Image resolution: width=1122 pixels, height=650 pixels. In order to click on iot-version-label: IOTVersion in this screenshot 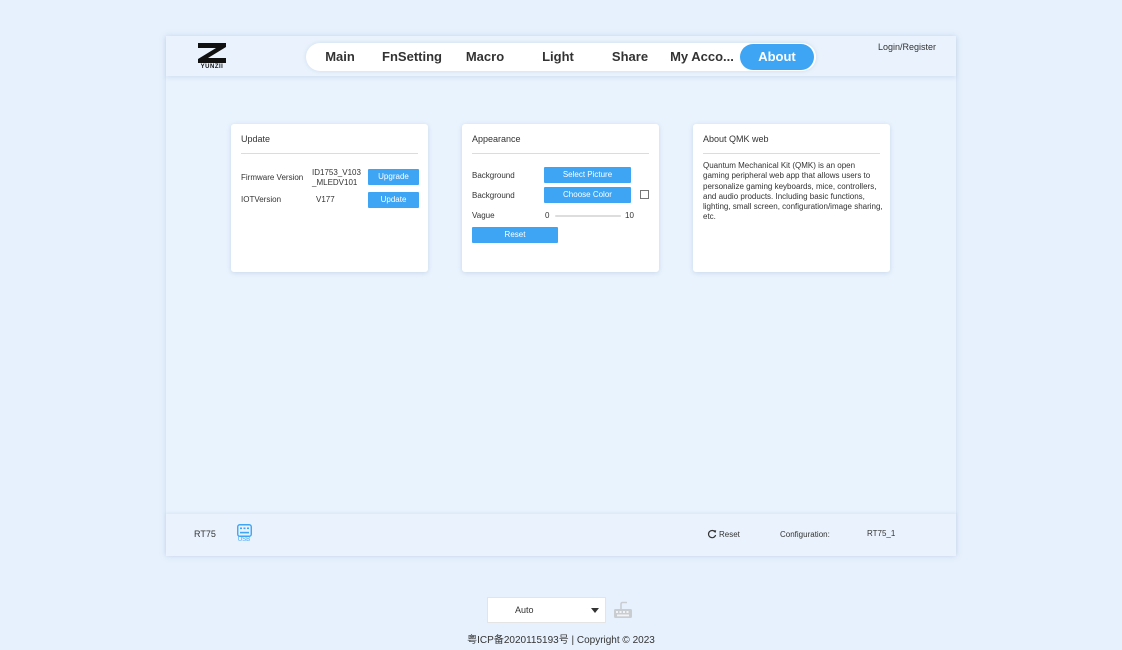, I will do `click(261, 199)`.